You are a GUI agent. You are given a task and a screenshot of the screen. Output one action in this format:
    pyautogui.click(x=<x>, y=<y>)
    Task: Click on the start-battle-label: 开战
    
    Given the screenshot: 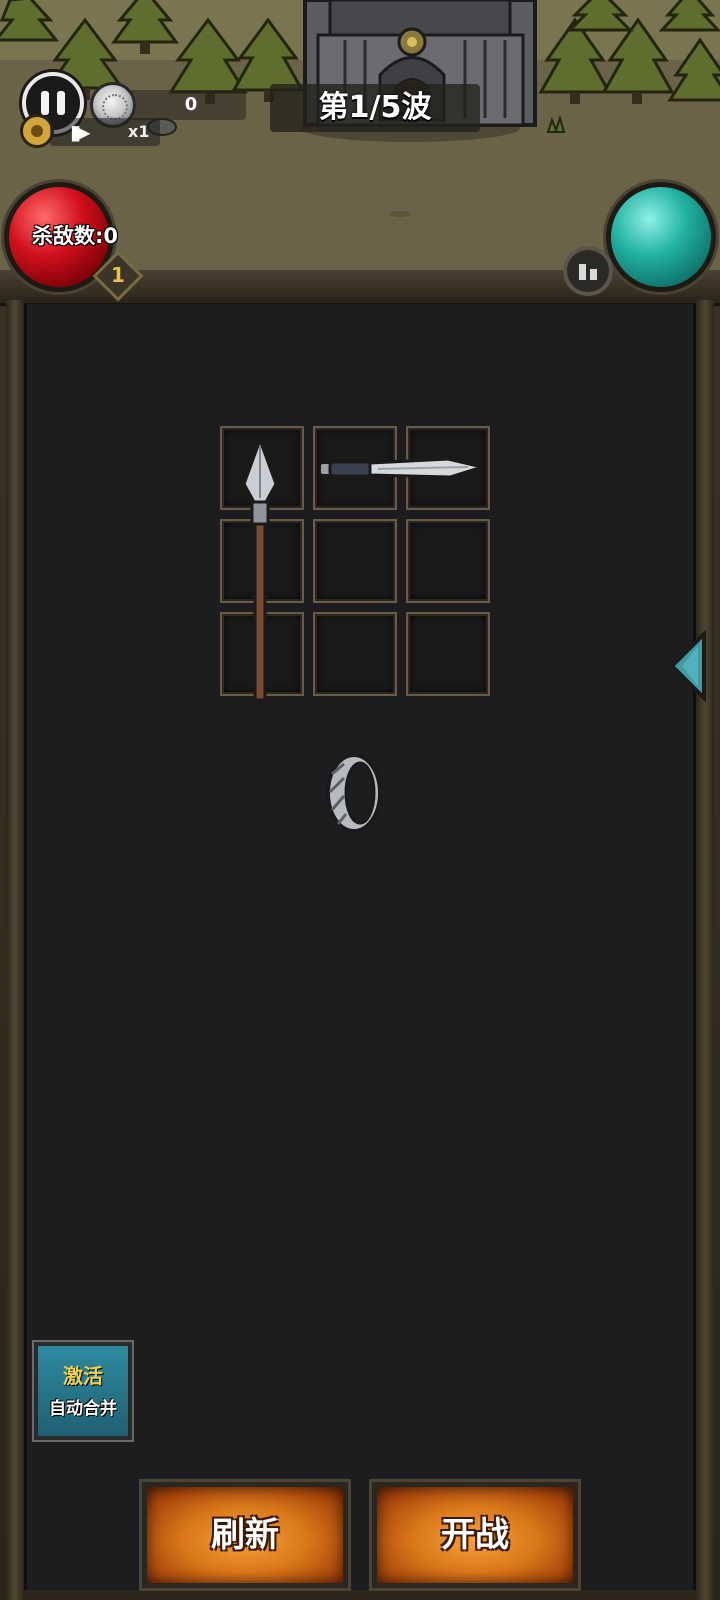 What is the action you would take?
    pyautogui.click(x=475, y=1535)
    